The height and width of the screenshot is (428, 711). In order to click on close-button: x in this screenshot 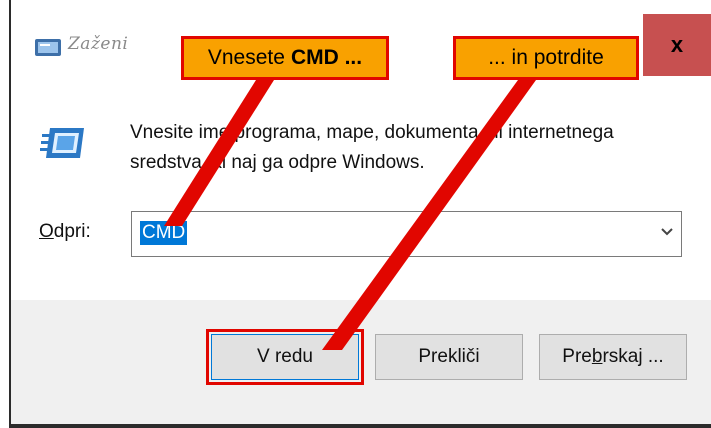, I will do `click(677, 45)`.